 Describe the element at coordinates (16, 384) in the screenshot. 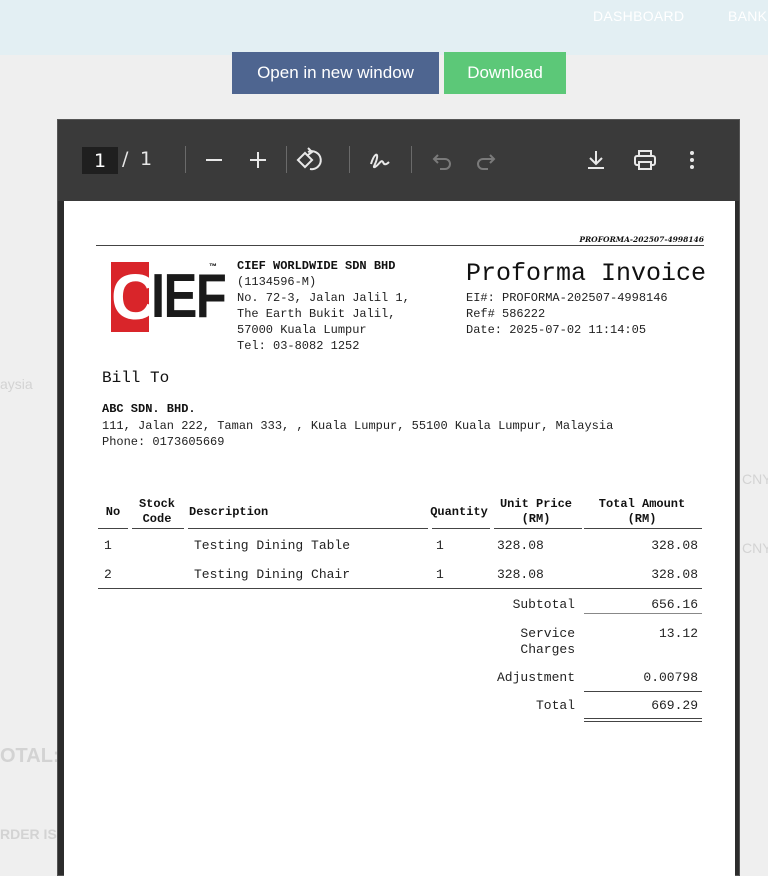

I see `bg-country-text: aysia` at that location.